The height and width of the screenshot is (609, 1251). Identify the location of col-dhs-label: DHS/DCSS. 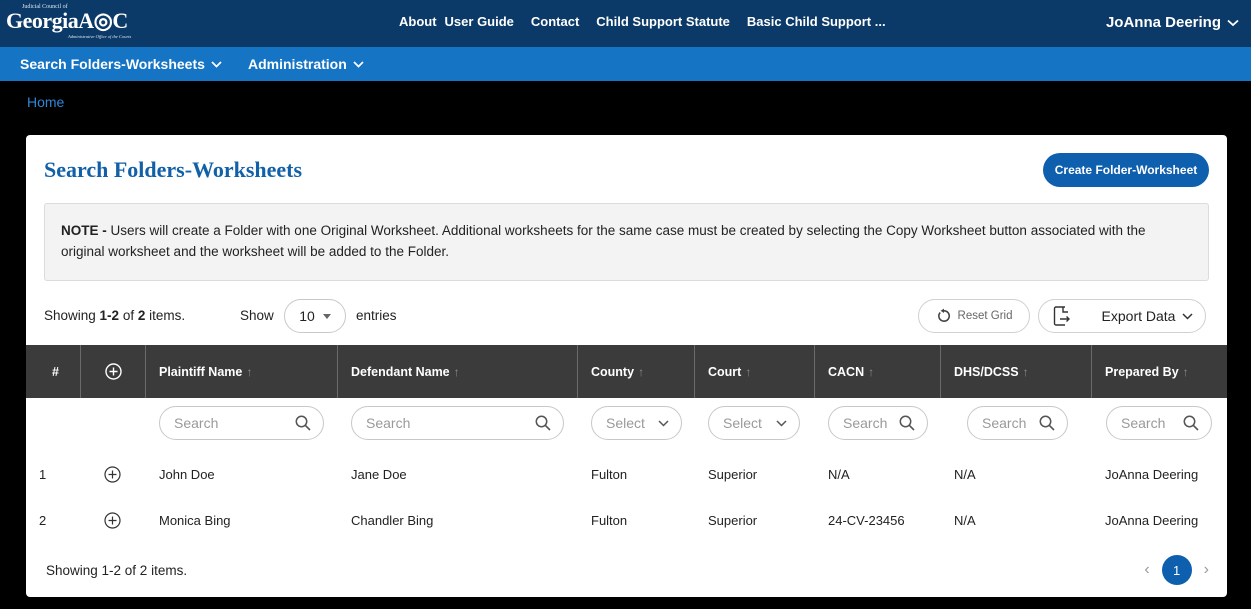
(986, 371).